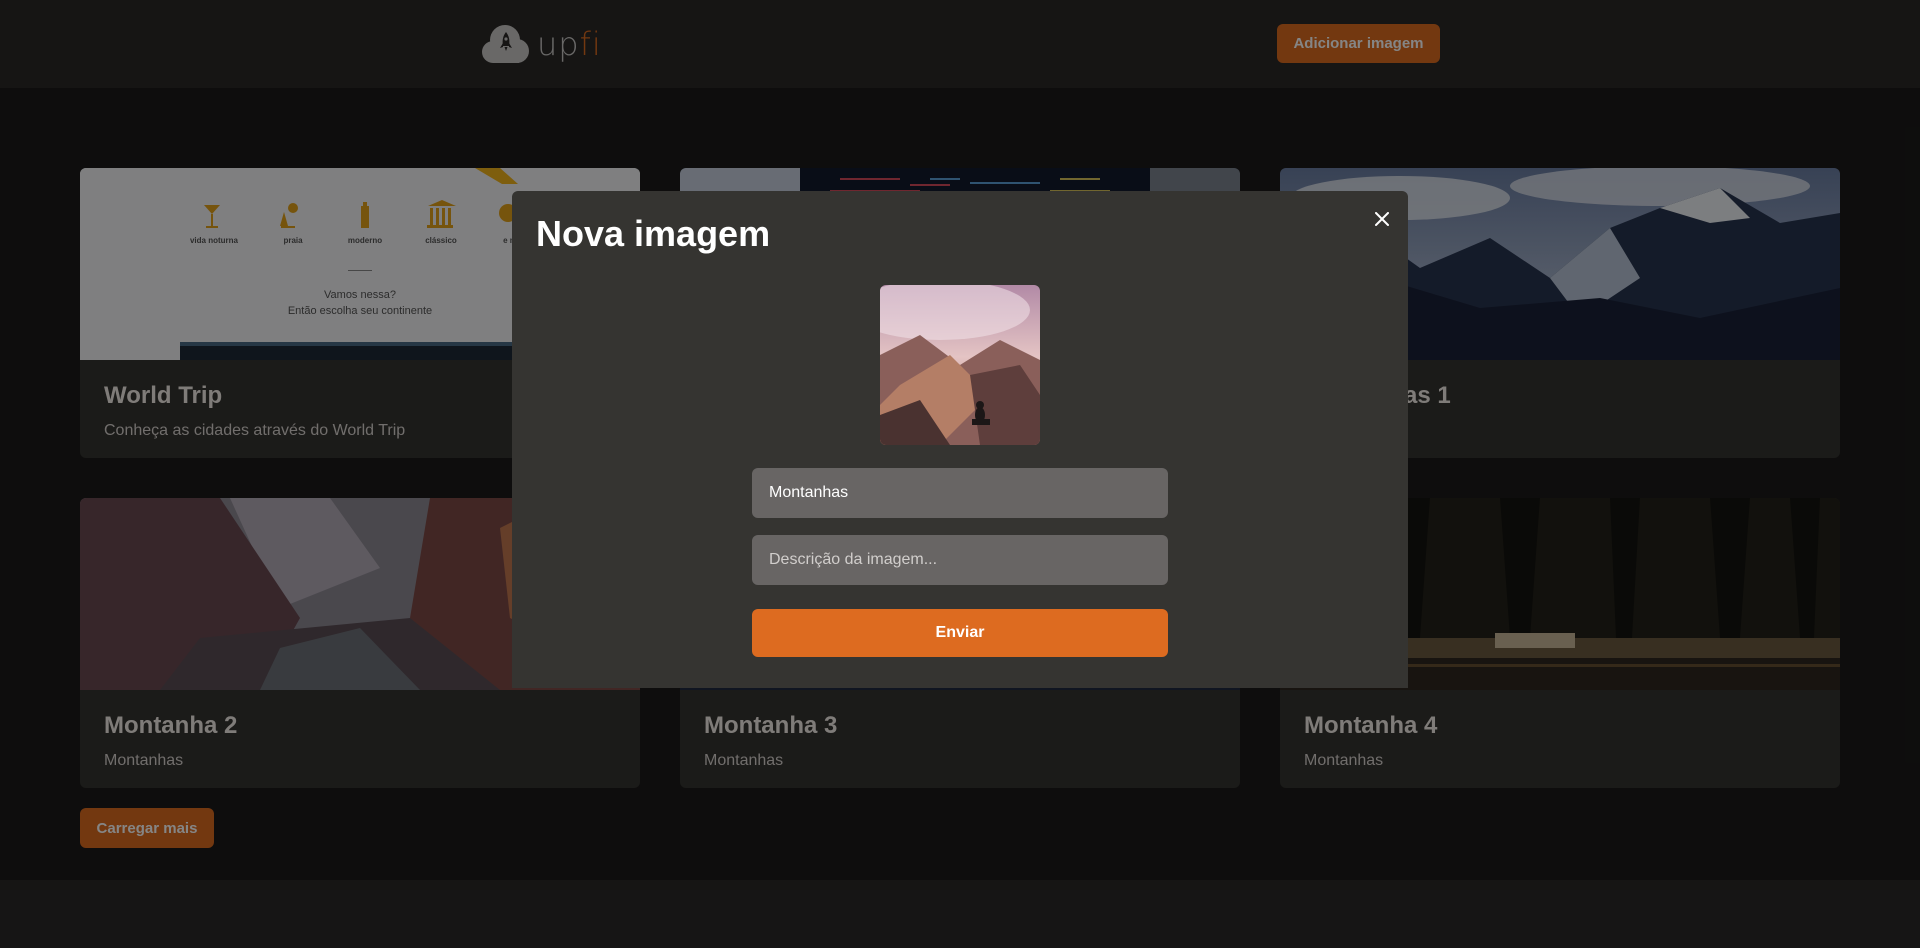 This screenshot has width=1920, height=948. I want to click on close-modal-button, so click(1382, 219).